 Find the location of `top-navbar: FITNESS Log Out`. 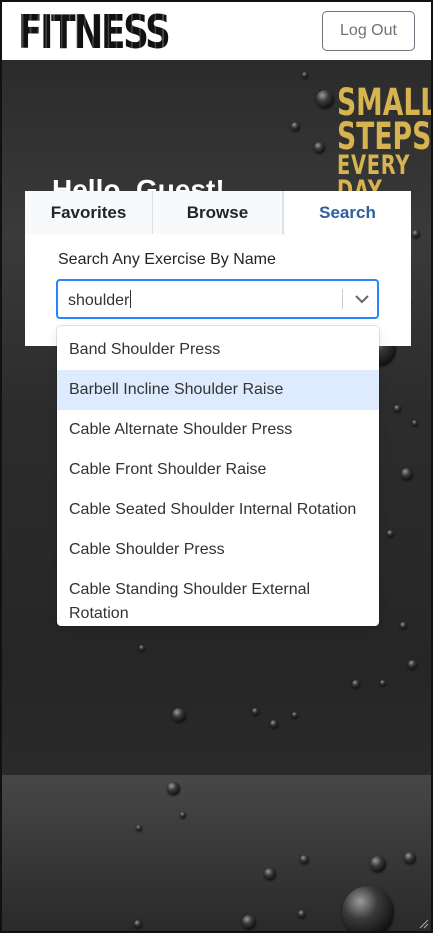

top-navbar: FITNESS Log Out is located at coordinates (216, 31).